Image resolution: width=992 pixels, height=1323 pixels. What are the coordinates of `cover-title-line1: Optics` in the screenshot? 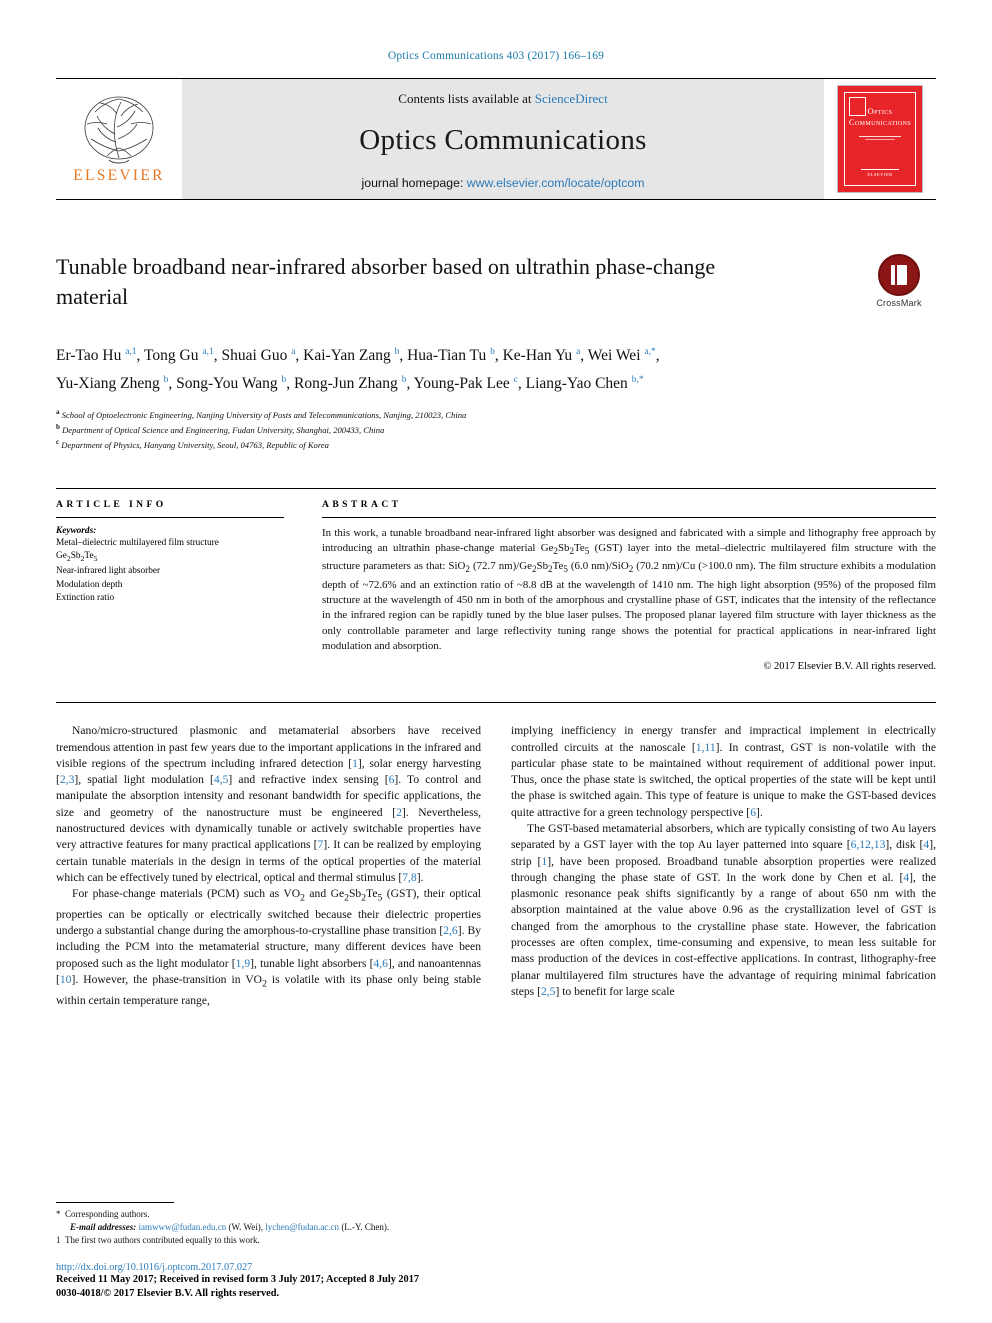 It's located at (880, 111).